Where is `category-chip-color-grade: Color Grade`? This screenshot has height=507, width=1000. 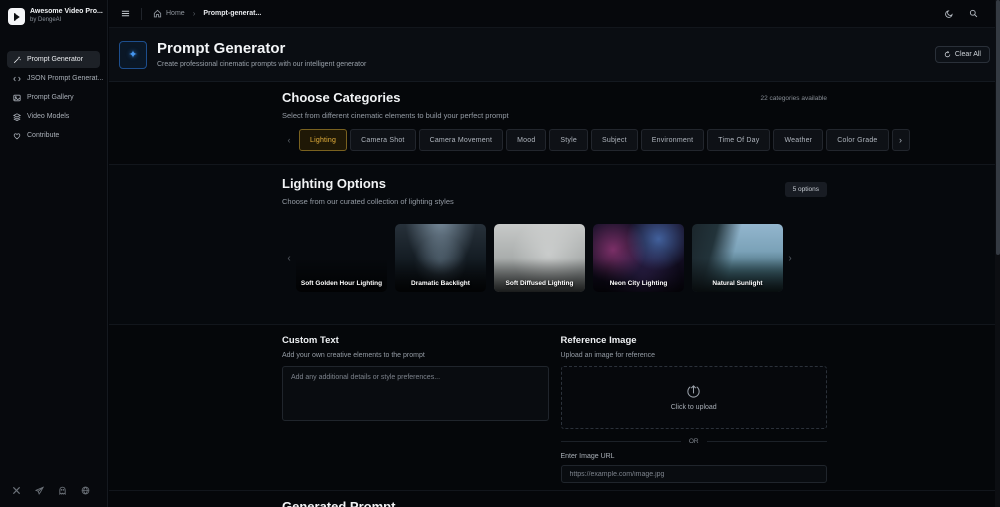
category-chip-color-grade: Color Grade is located at coordinates (857, 140).